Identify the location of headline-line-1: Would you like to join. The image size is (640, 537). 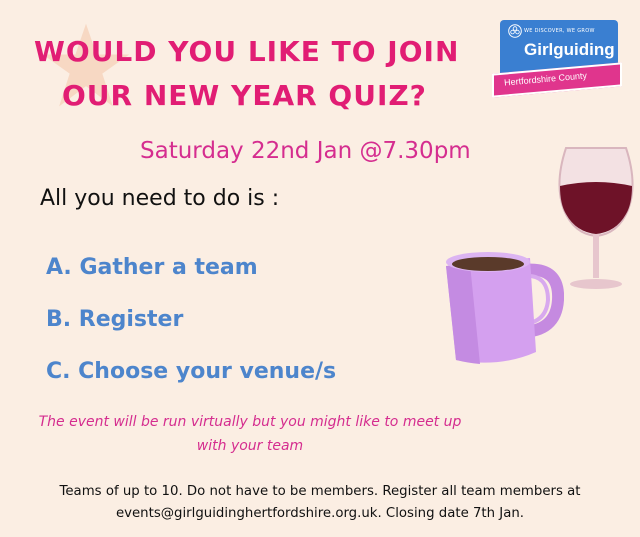
(247, 51).